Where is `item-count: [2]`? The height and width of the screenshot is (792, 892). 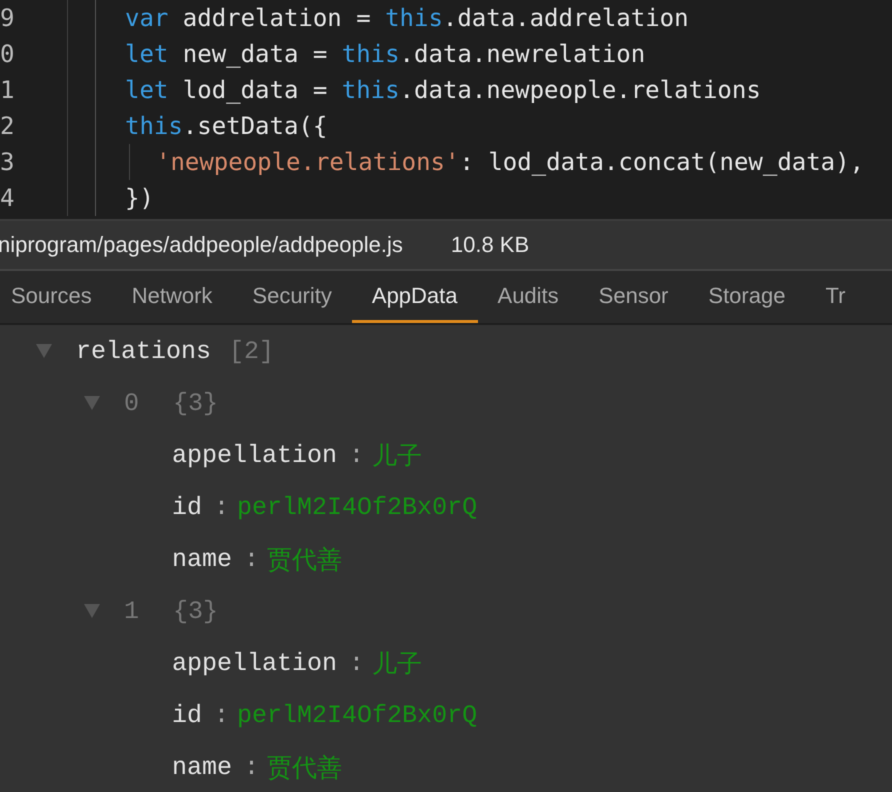 item-count: [2] is located at coordinates (251, 351).